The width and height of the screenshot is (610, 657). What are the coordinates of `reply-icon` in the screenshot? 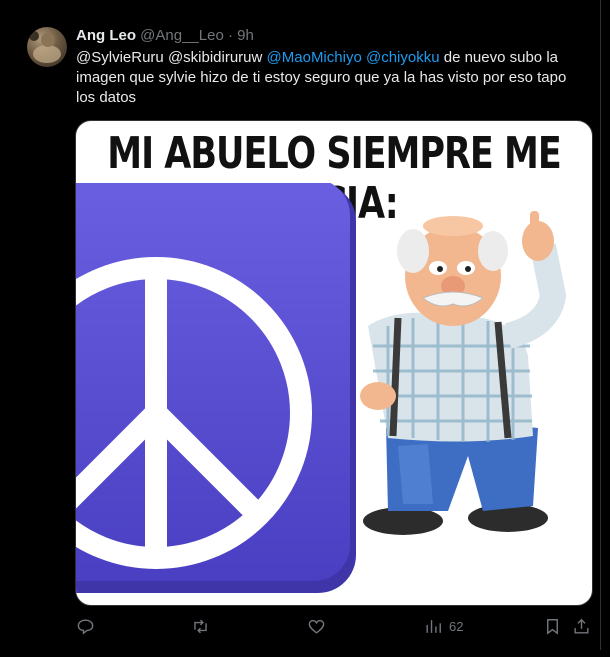 It's located at (85, 626).